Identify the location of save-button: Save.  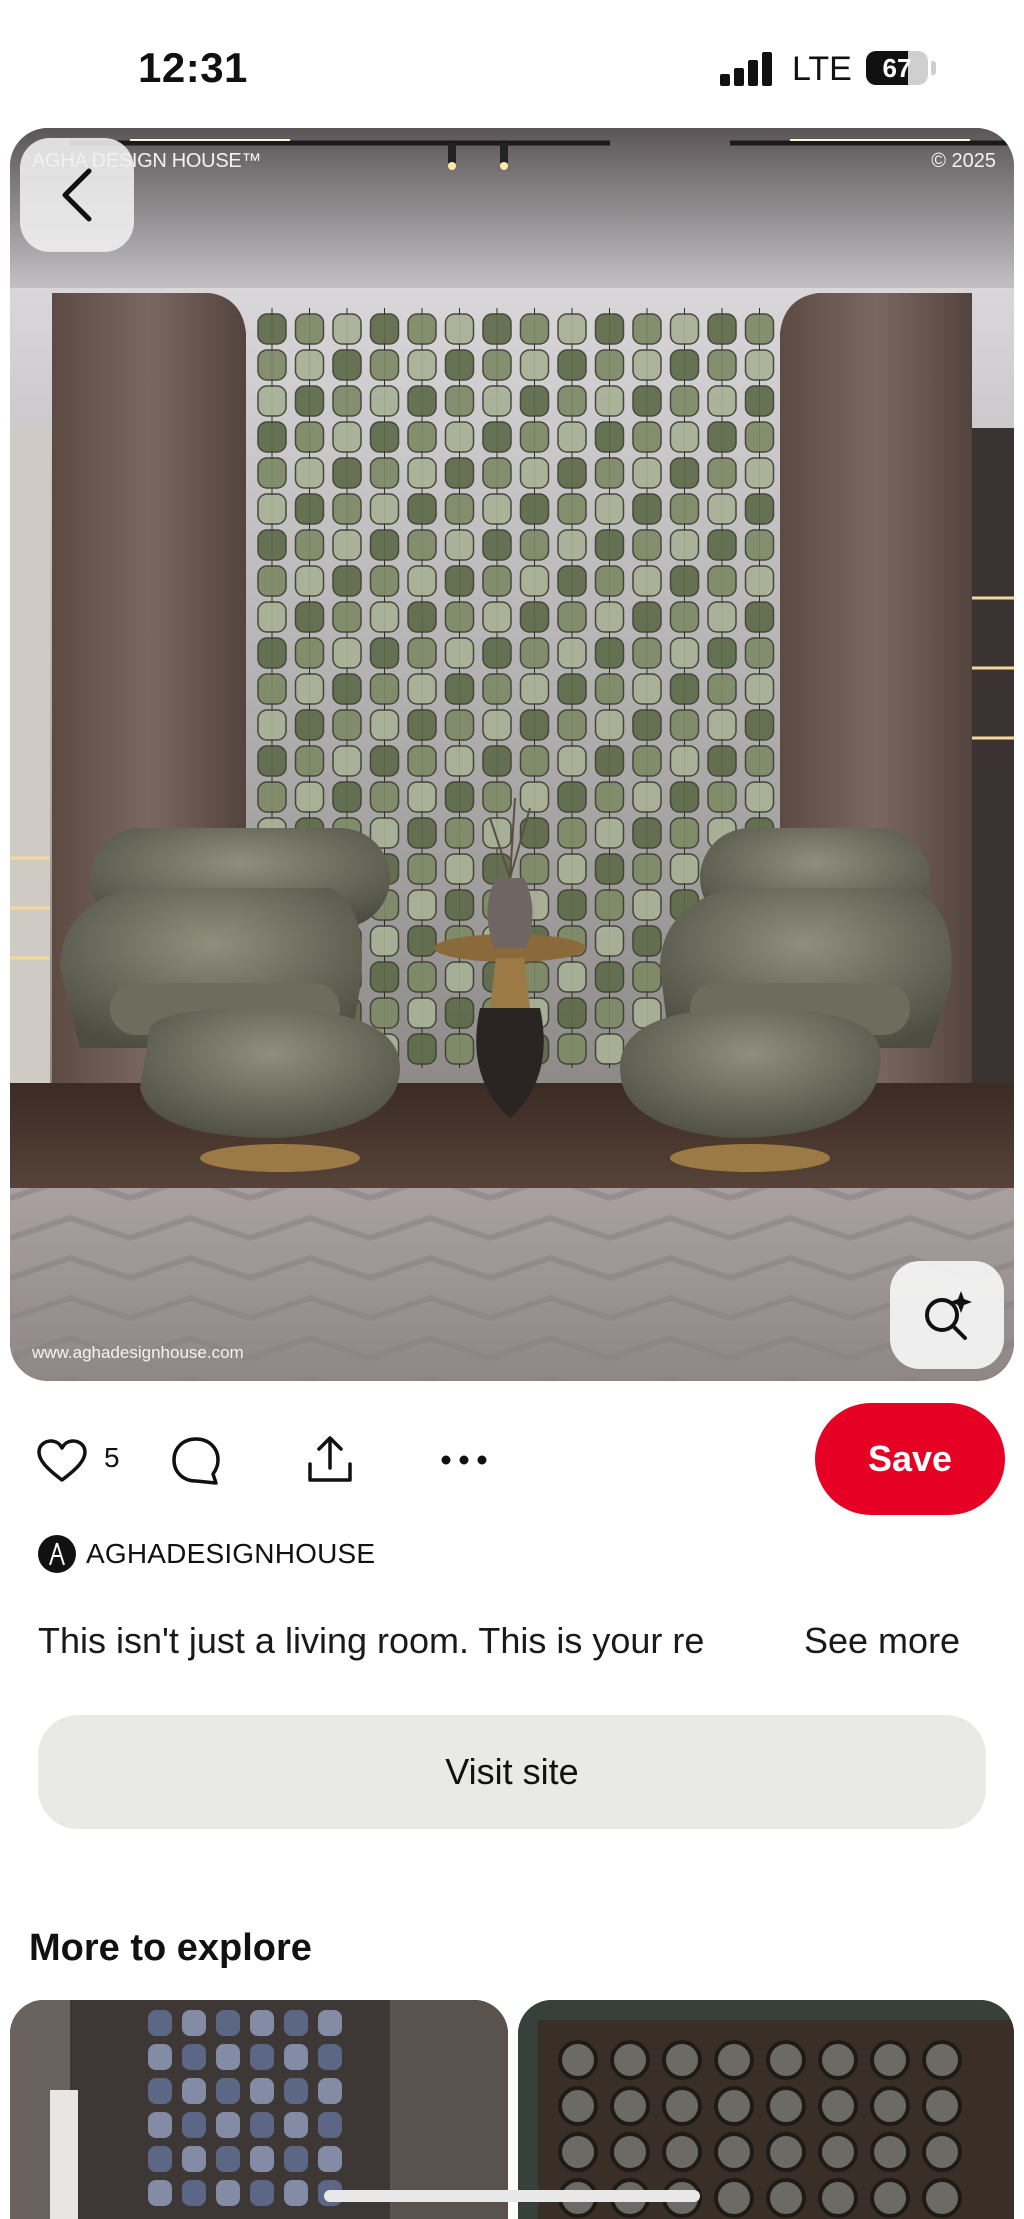
(910, 1459).